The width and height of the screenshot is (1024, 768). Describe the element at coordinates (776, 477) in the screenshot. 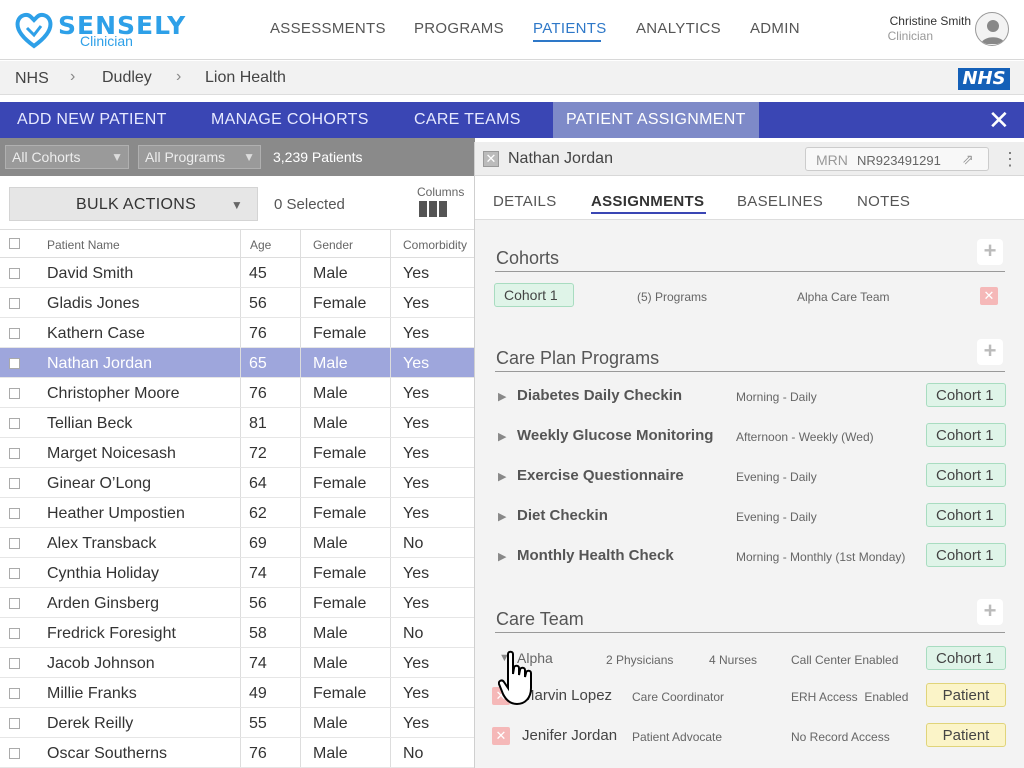

I see `program-schedule: Evening - Daily` at that location.